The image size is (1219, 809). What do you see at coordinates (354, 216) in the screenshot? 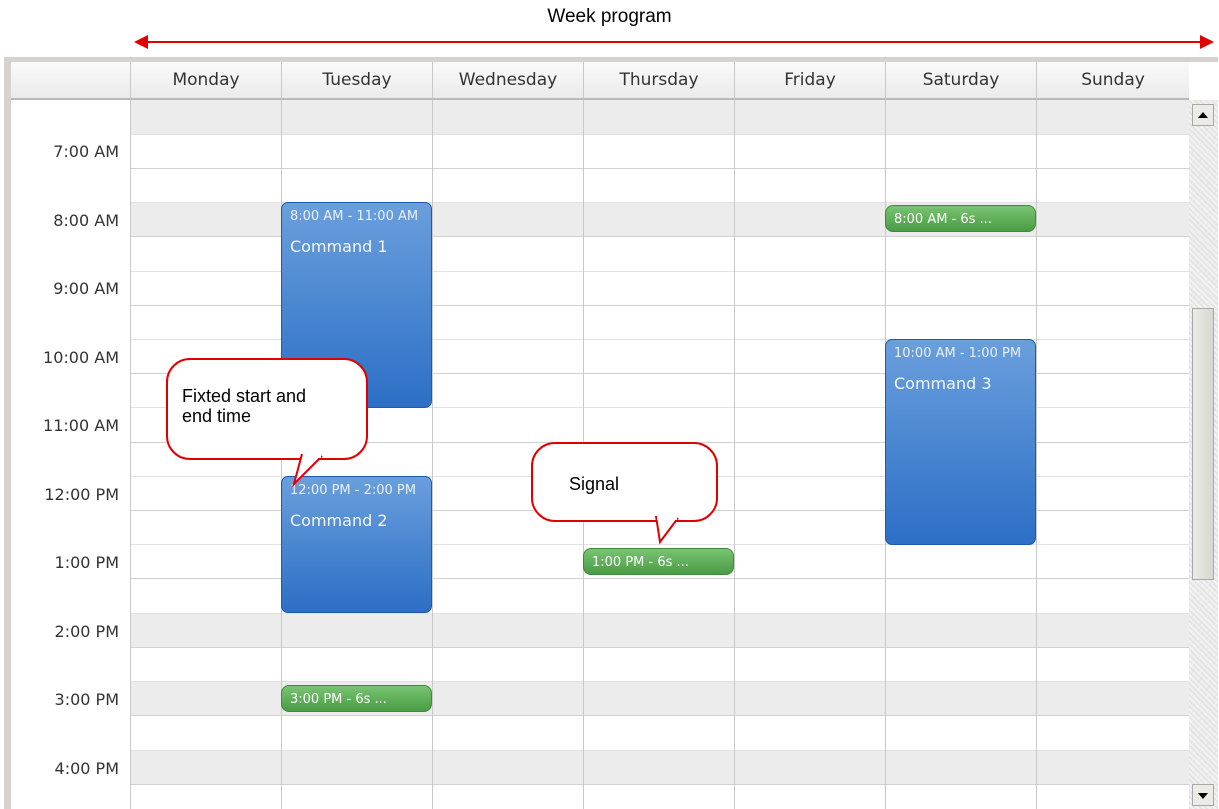
I see `appointment-time: 8:00 AM - 11:00 AM` at bounding box center [354, 216].